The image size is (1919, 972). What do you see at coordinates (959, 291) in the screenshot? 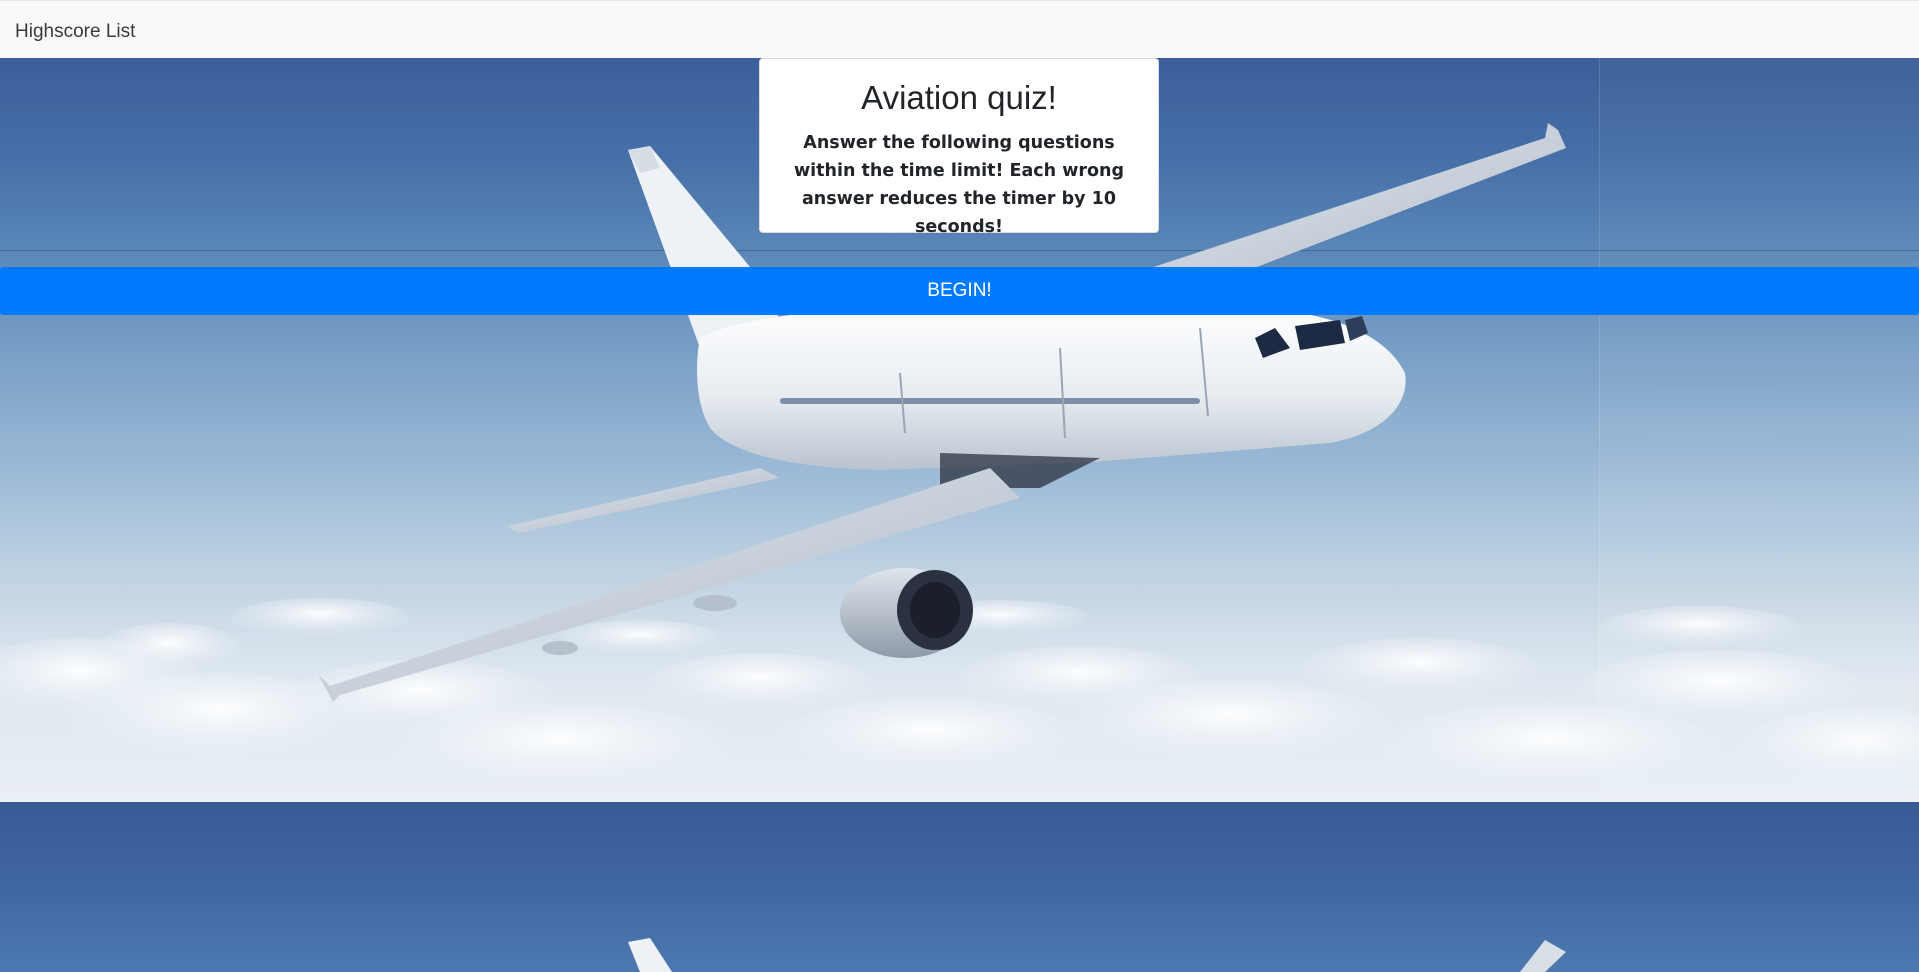
I see `begin-button: BEGIN!` at bounding box center [959, 291].